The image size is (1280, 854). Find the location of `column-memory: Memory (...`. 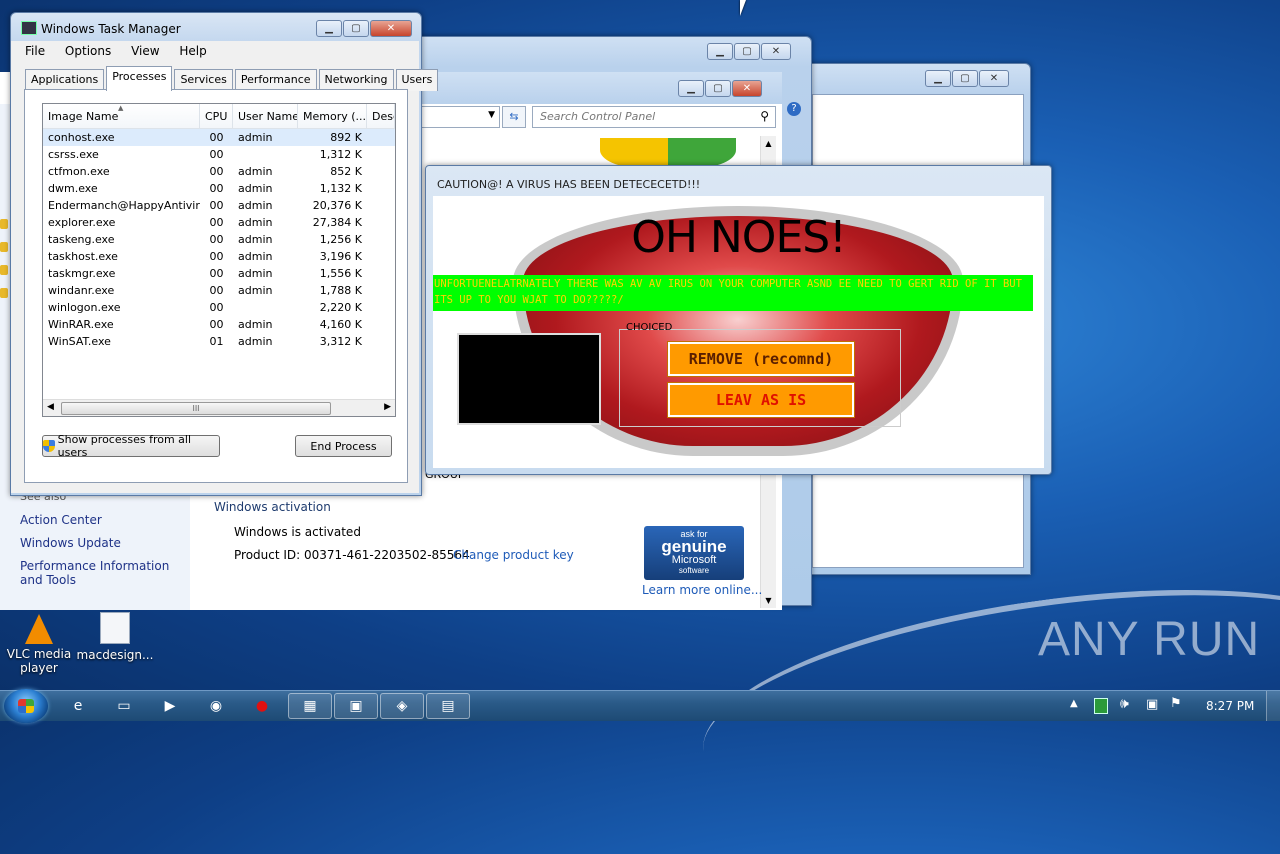

column-memory: Memory (... is located at coordinates (332, 116).